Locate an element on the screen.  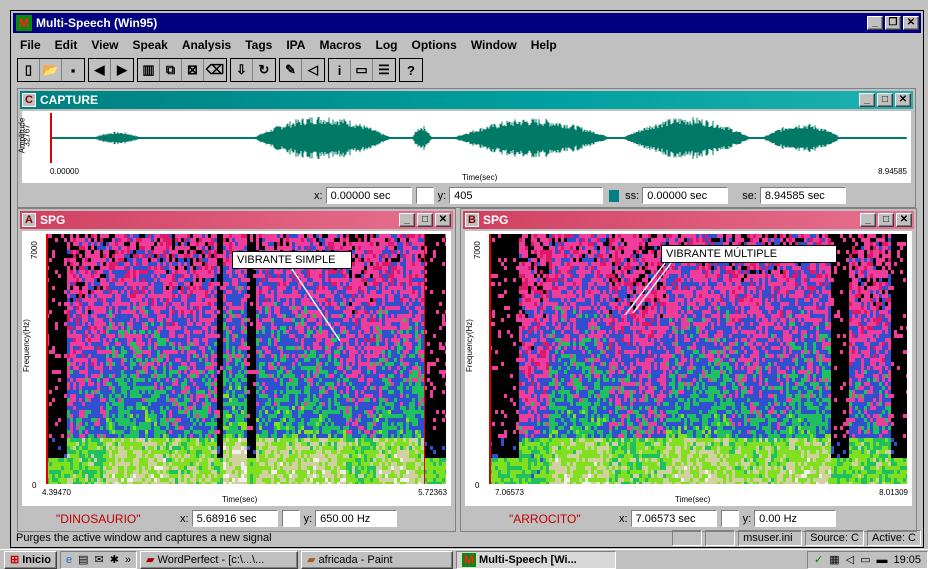
open-icon: 📂 is located at coordinates (51, 70).